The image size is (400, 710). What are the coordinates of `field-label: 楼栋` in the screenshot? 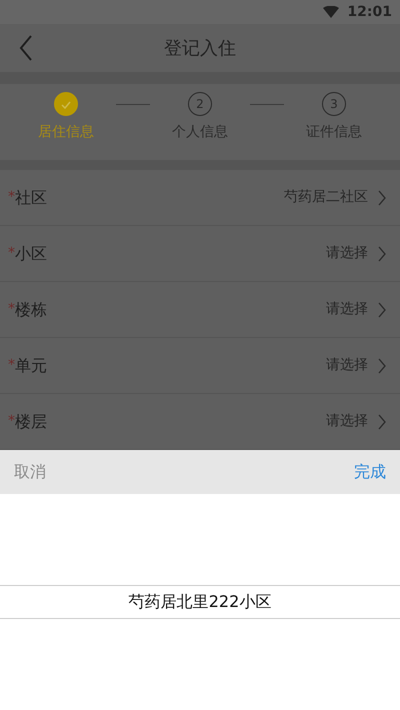 It's located at (31, 309).